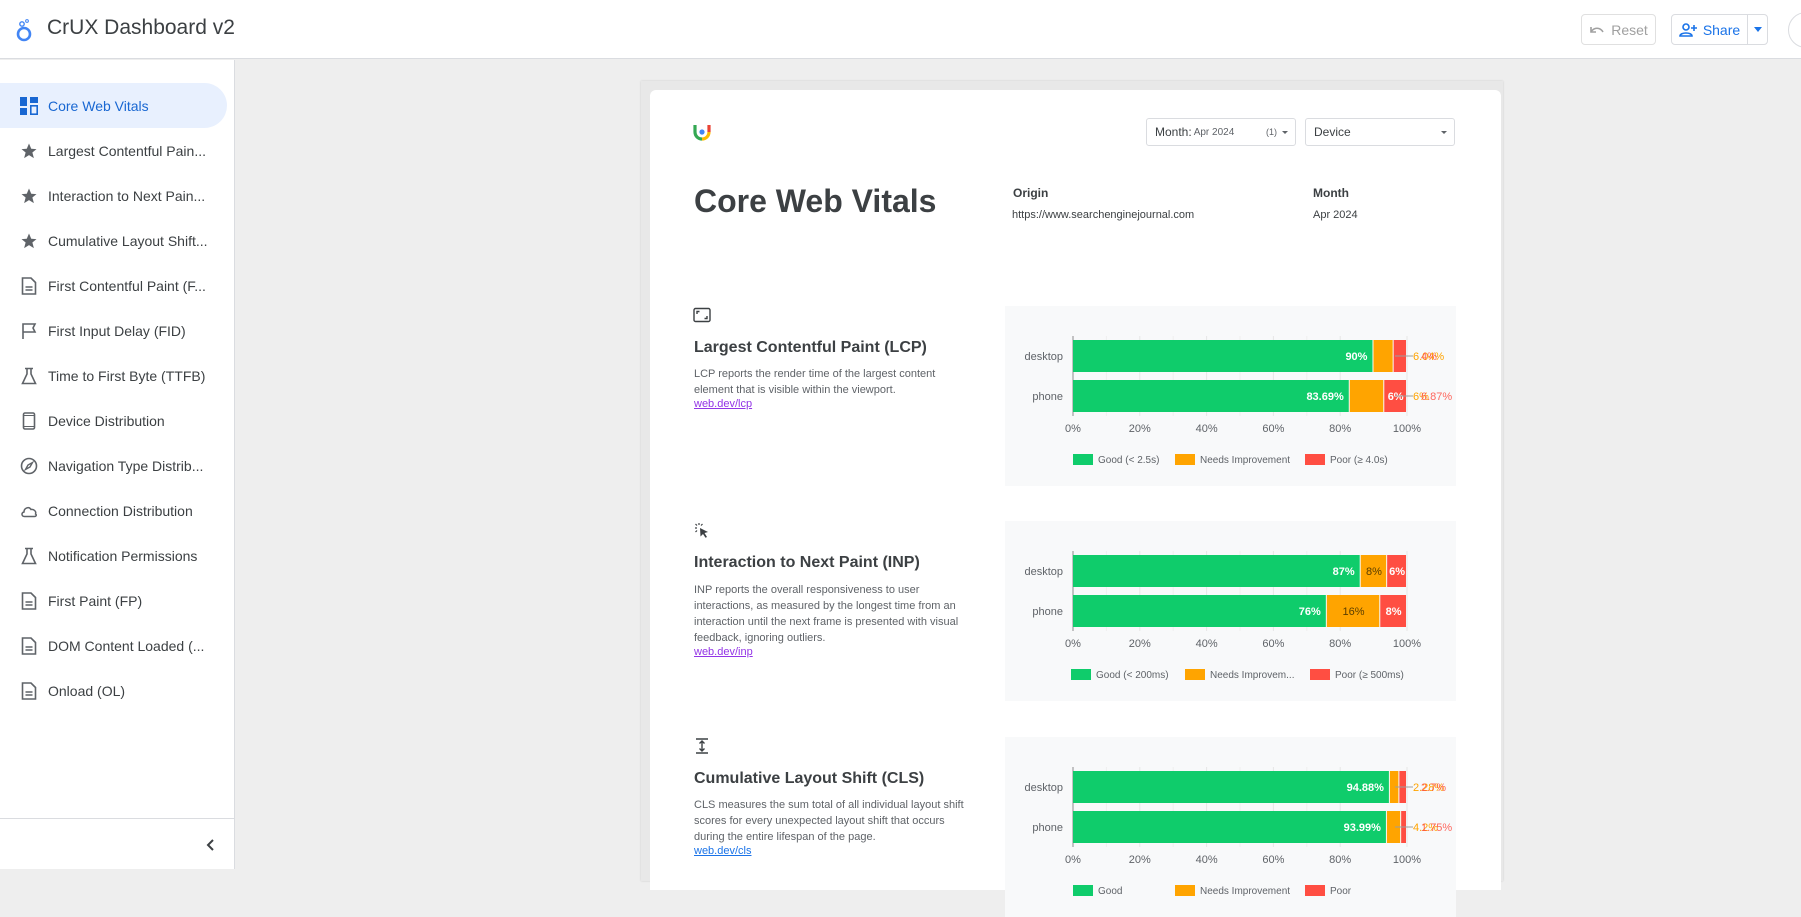  Describe the element at coordinates (1794, 30) in the screenshot. I see `account-avatar` at that location.